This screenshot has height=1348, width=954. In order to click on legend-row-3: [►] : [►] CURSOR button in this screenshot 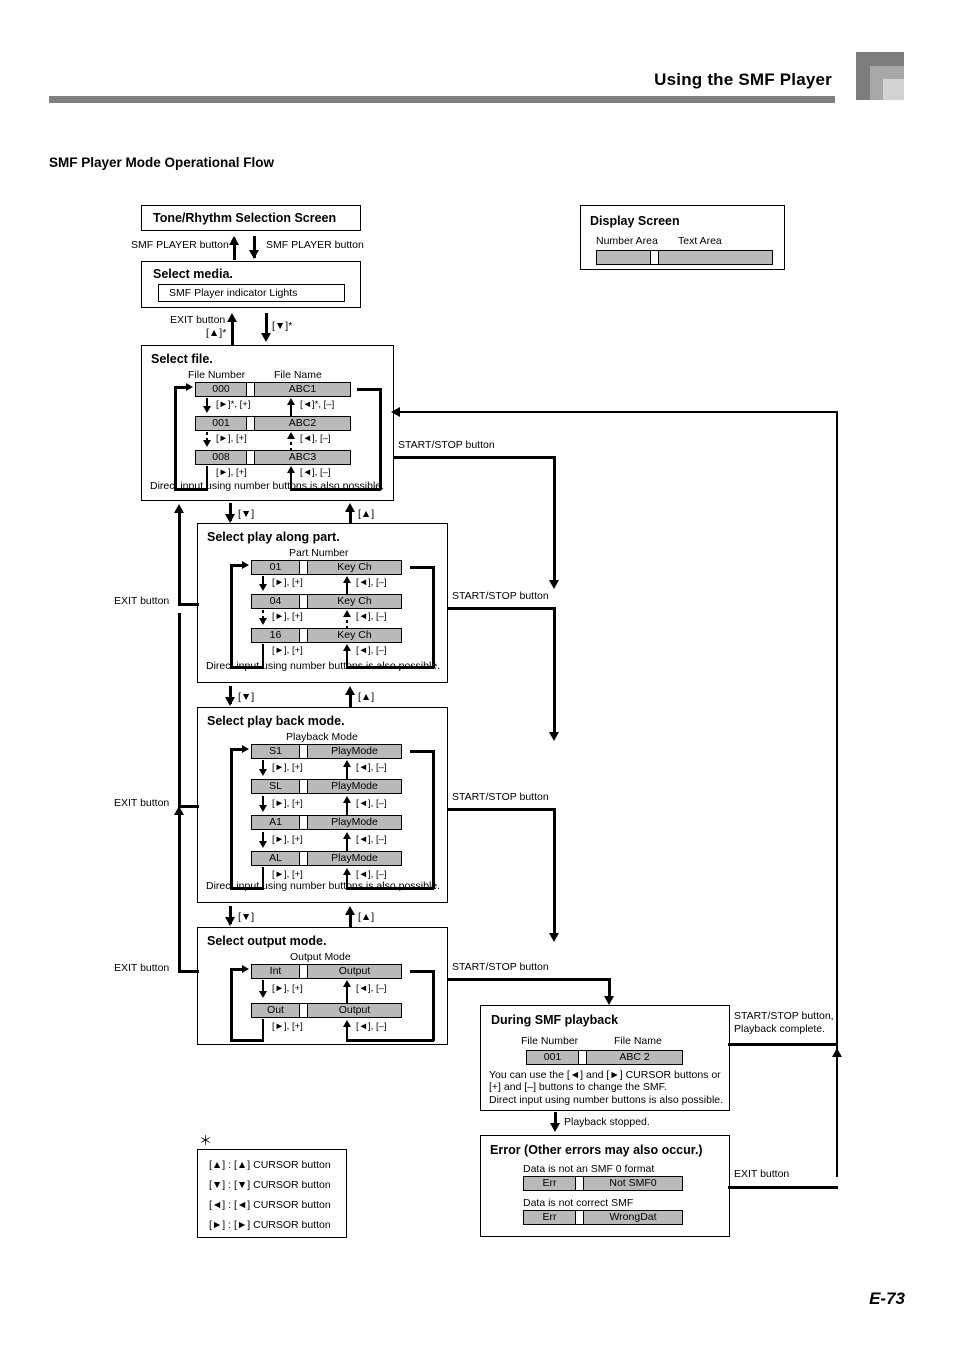, I will do `click(270, 1225)`.